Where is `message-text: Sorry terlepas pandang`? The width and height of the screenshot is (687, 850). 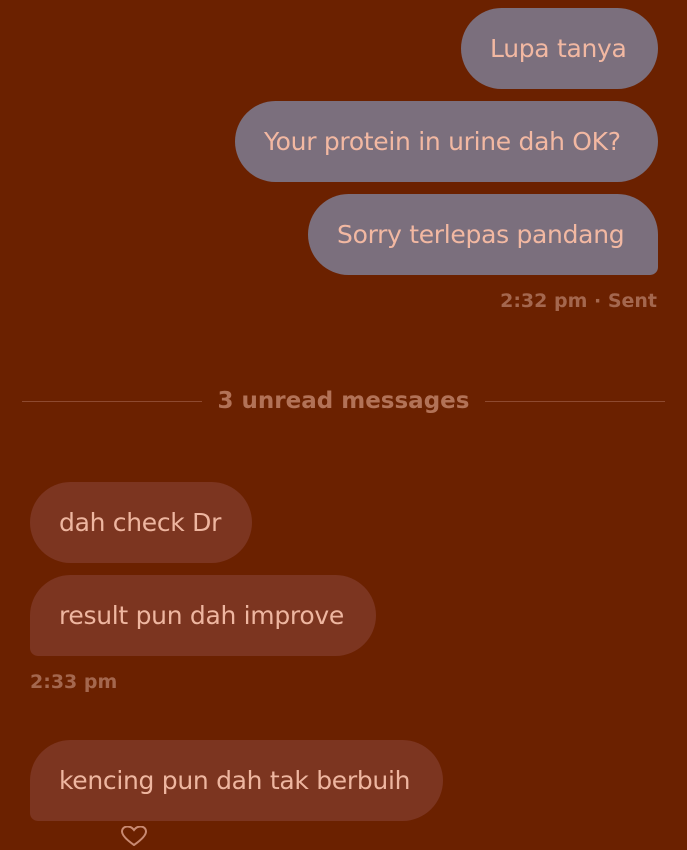
message-text: Sorry terlepas pandang is located at coordinates (481, 234).